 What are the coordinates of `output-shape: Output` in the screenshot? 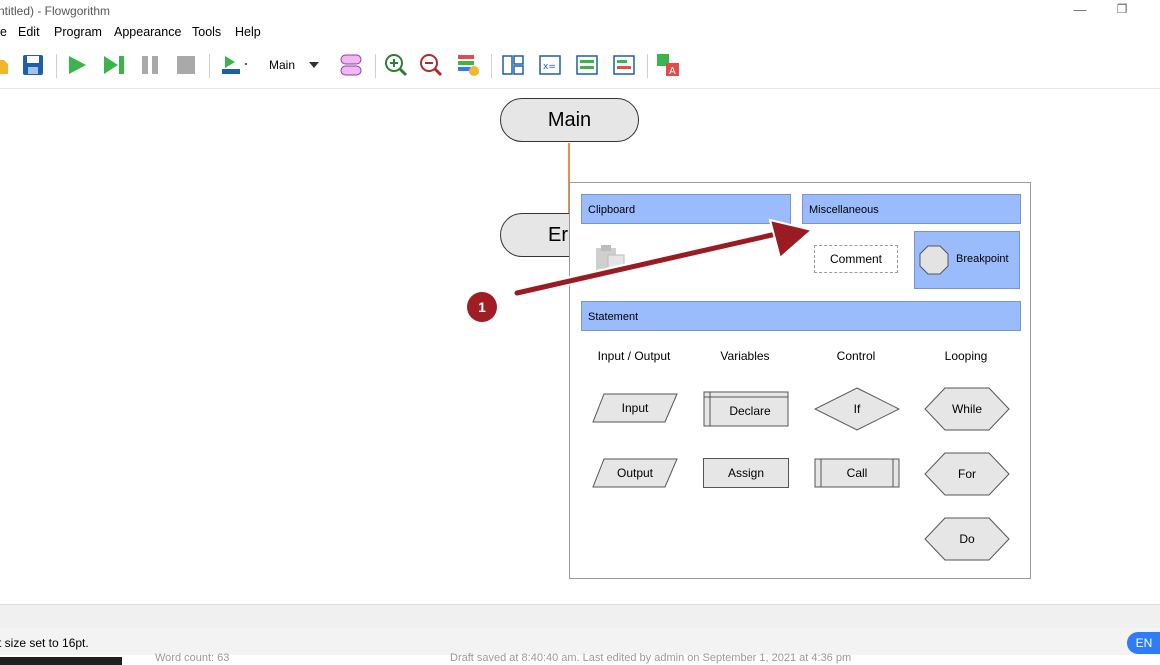 It's located at (635, 473).